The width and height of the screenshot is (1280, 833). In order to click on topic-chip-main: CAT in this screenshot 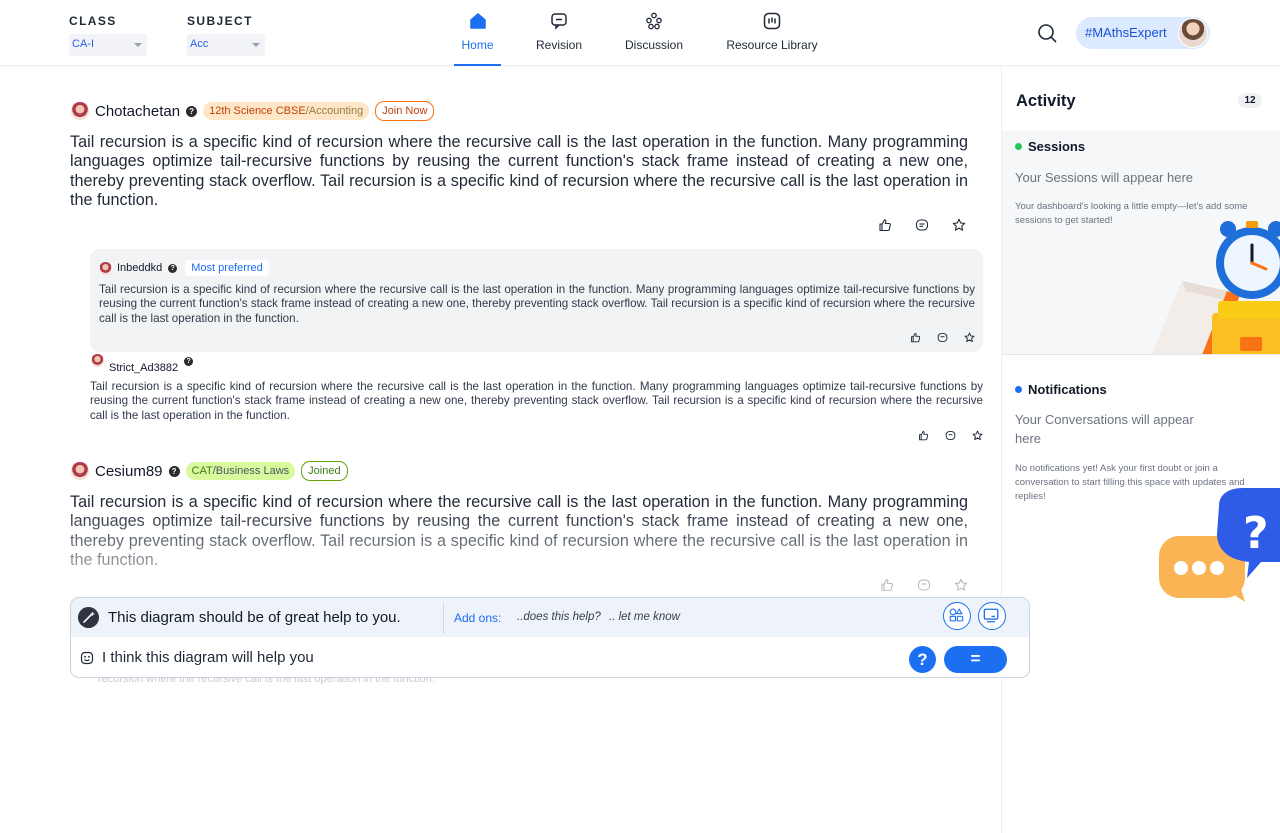, I will do `click(202, 471)`.